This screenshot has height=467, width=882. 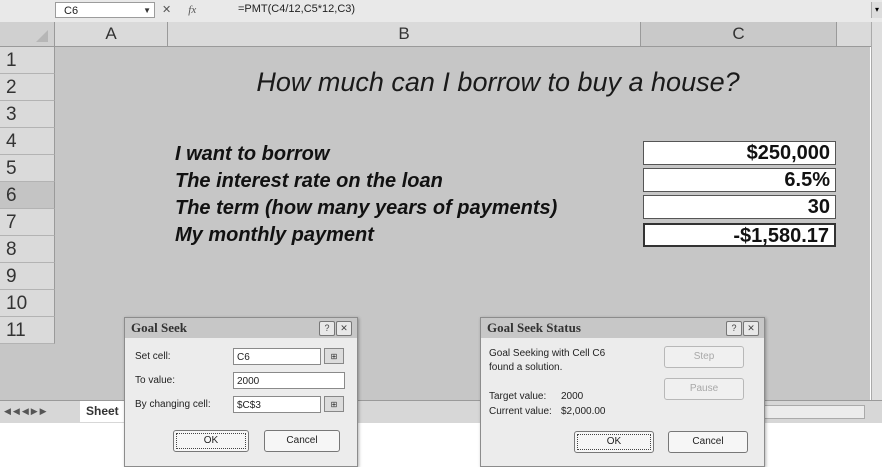 What do you see at coordinates (211, 441) in the screenshot?
I see `goal-seek-ok-button: OK` at bounding box center [211, 441].